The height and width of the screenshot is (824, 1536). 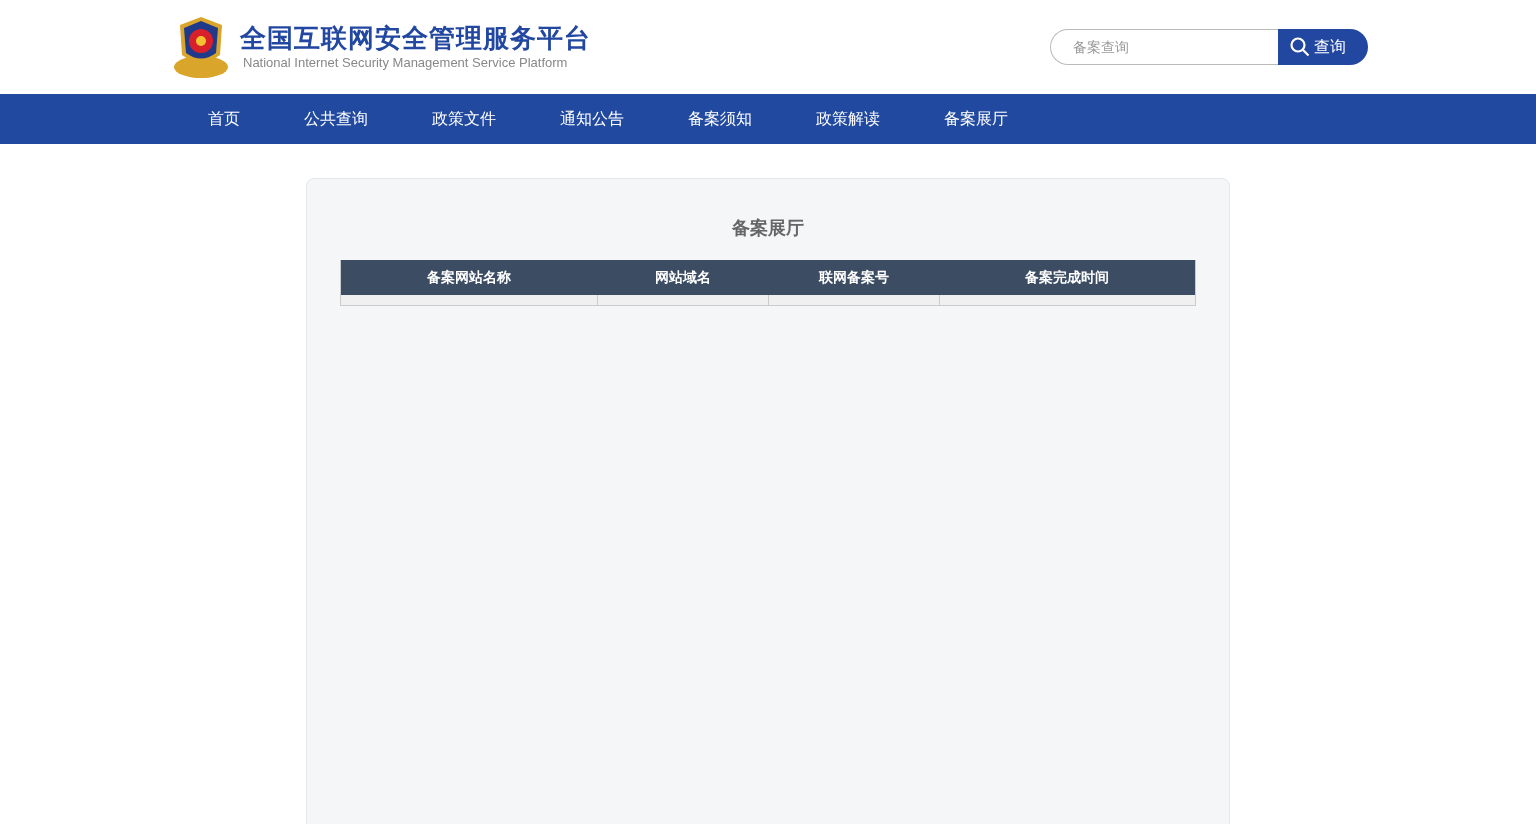 I want to click on column-header: 备案完成时间, so click(x=1067, y=277).